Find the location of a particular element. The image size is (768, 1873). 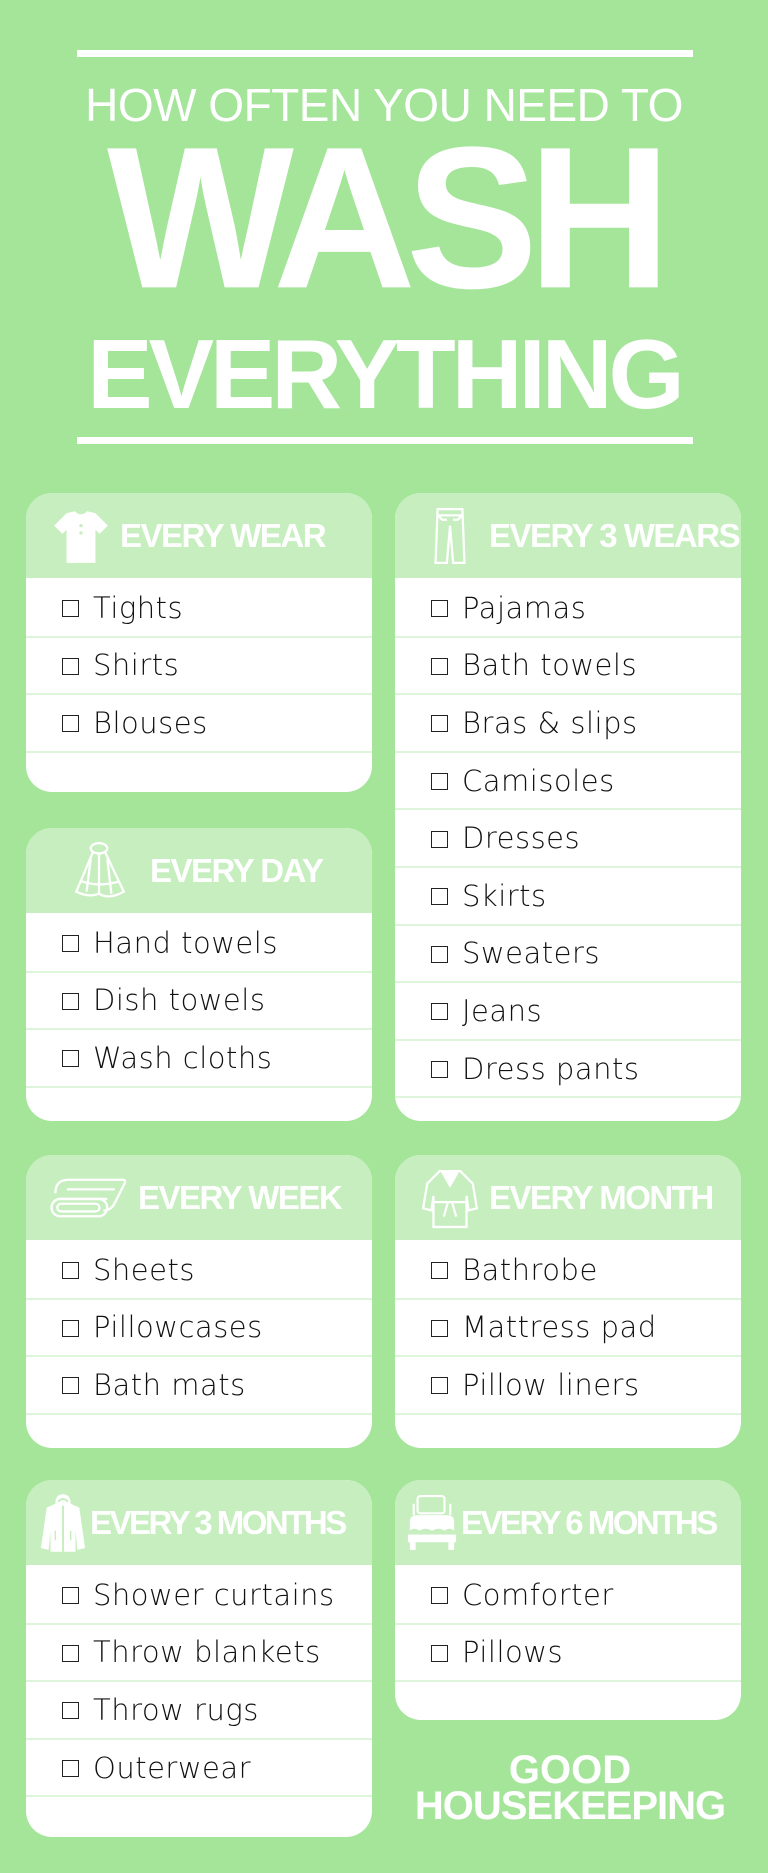

bathrobe-icon is located at coordinates (450, 1198).